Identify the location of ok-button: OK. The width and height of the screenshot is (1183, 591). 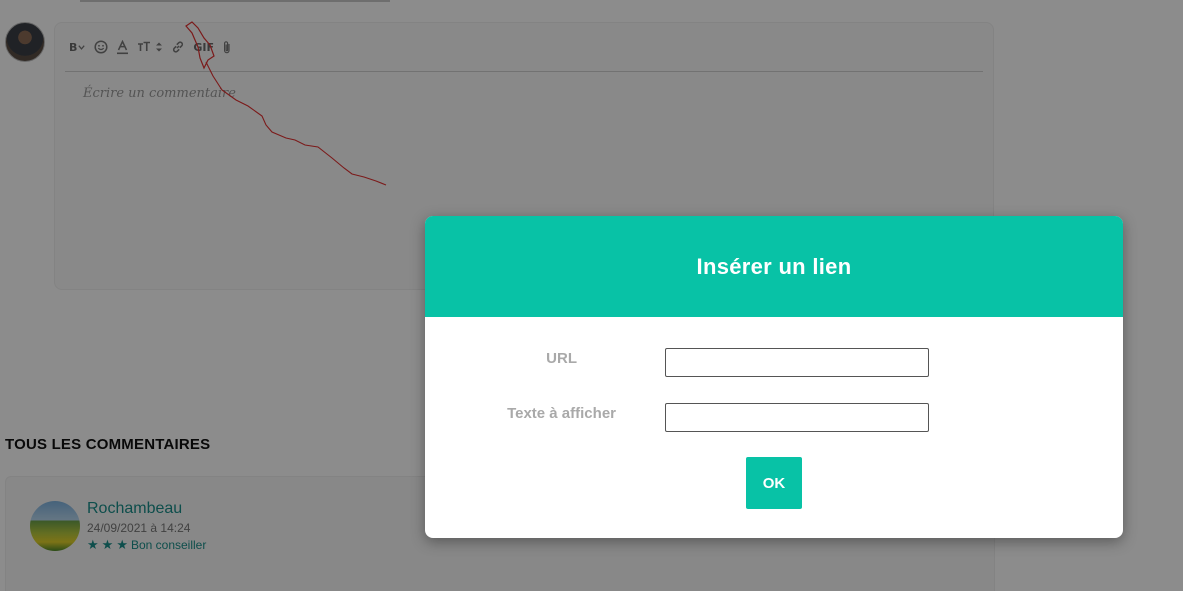
(774, 483).